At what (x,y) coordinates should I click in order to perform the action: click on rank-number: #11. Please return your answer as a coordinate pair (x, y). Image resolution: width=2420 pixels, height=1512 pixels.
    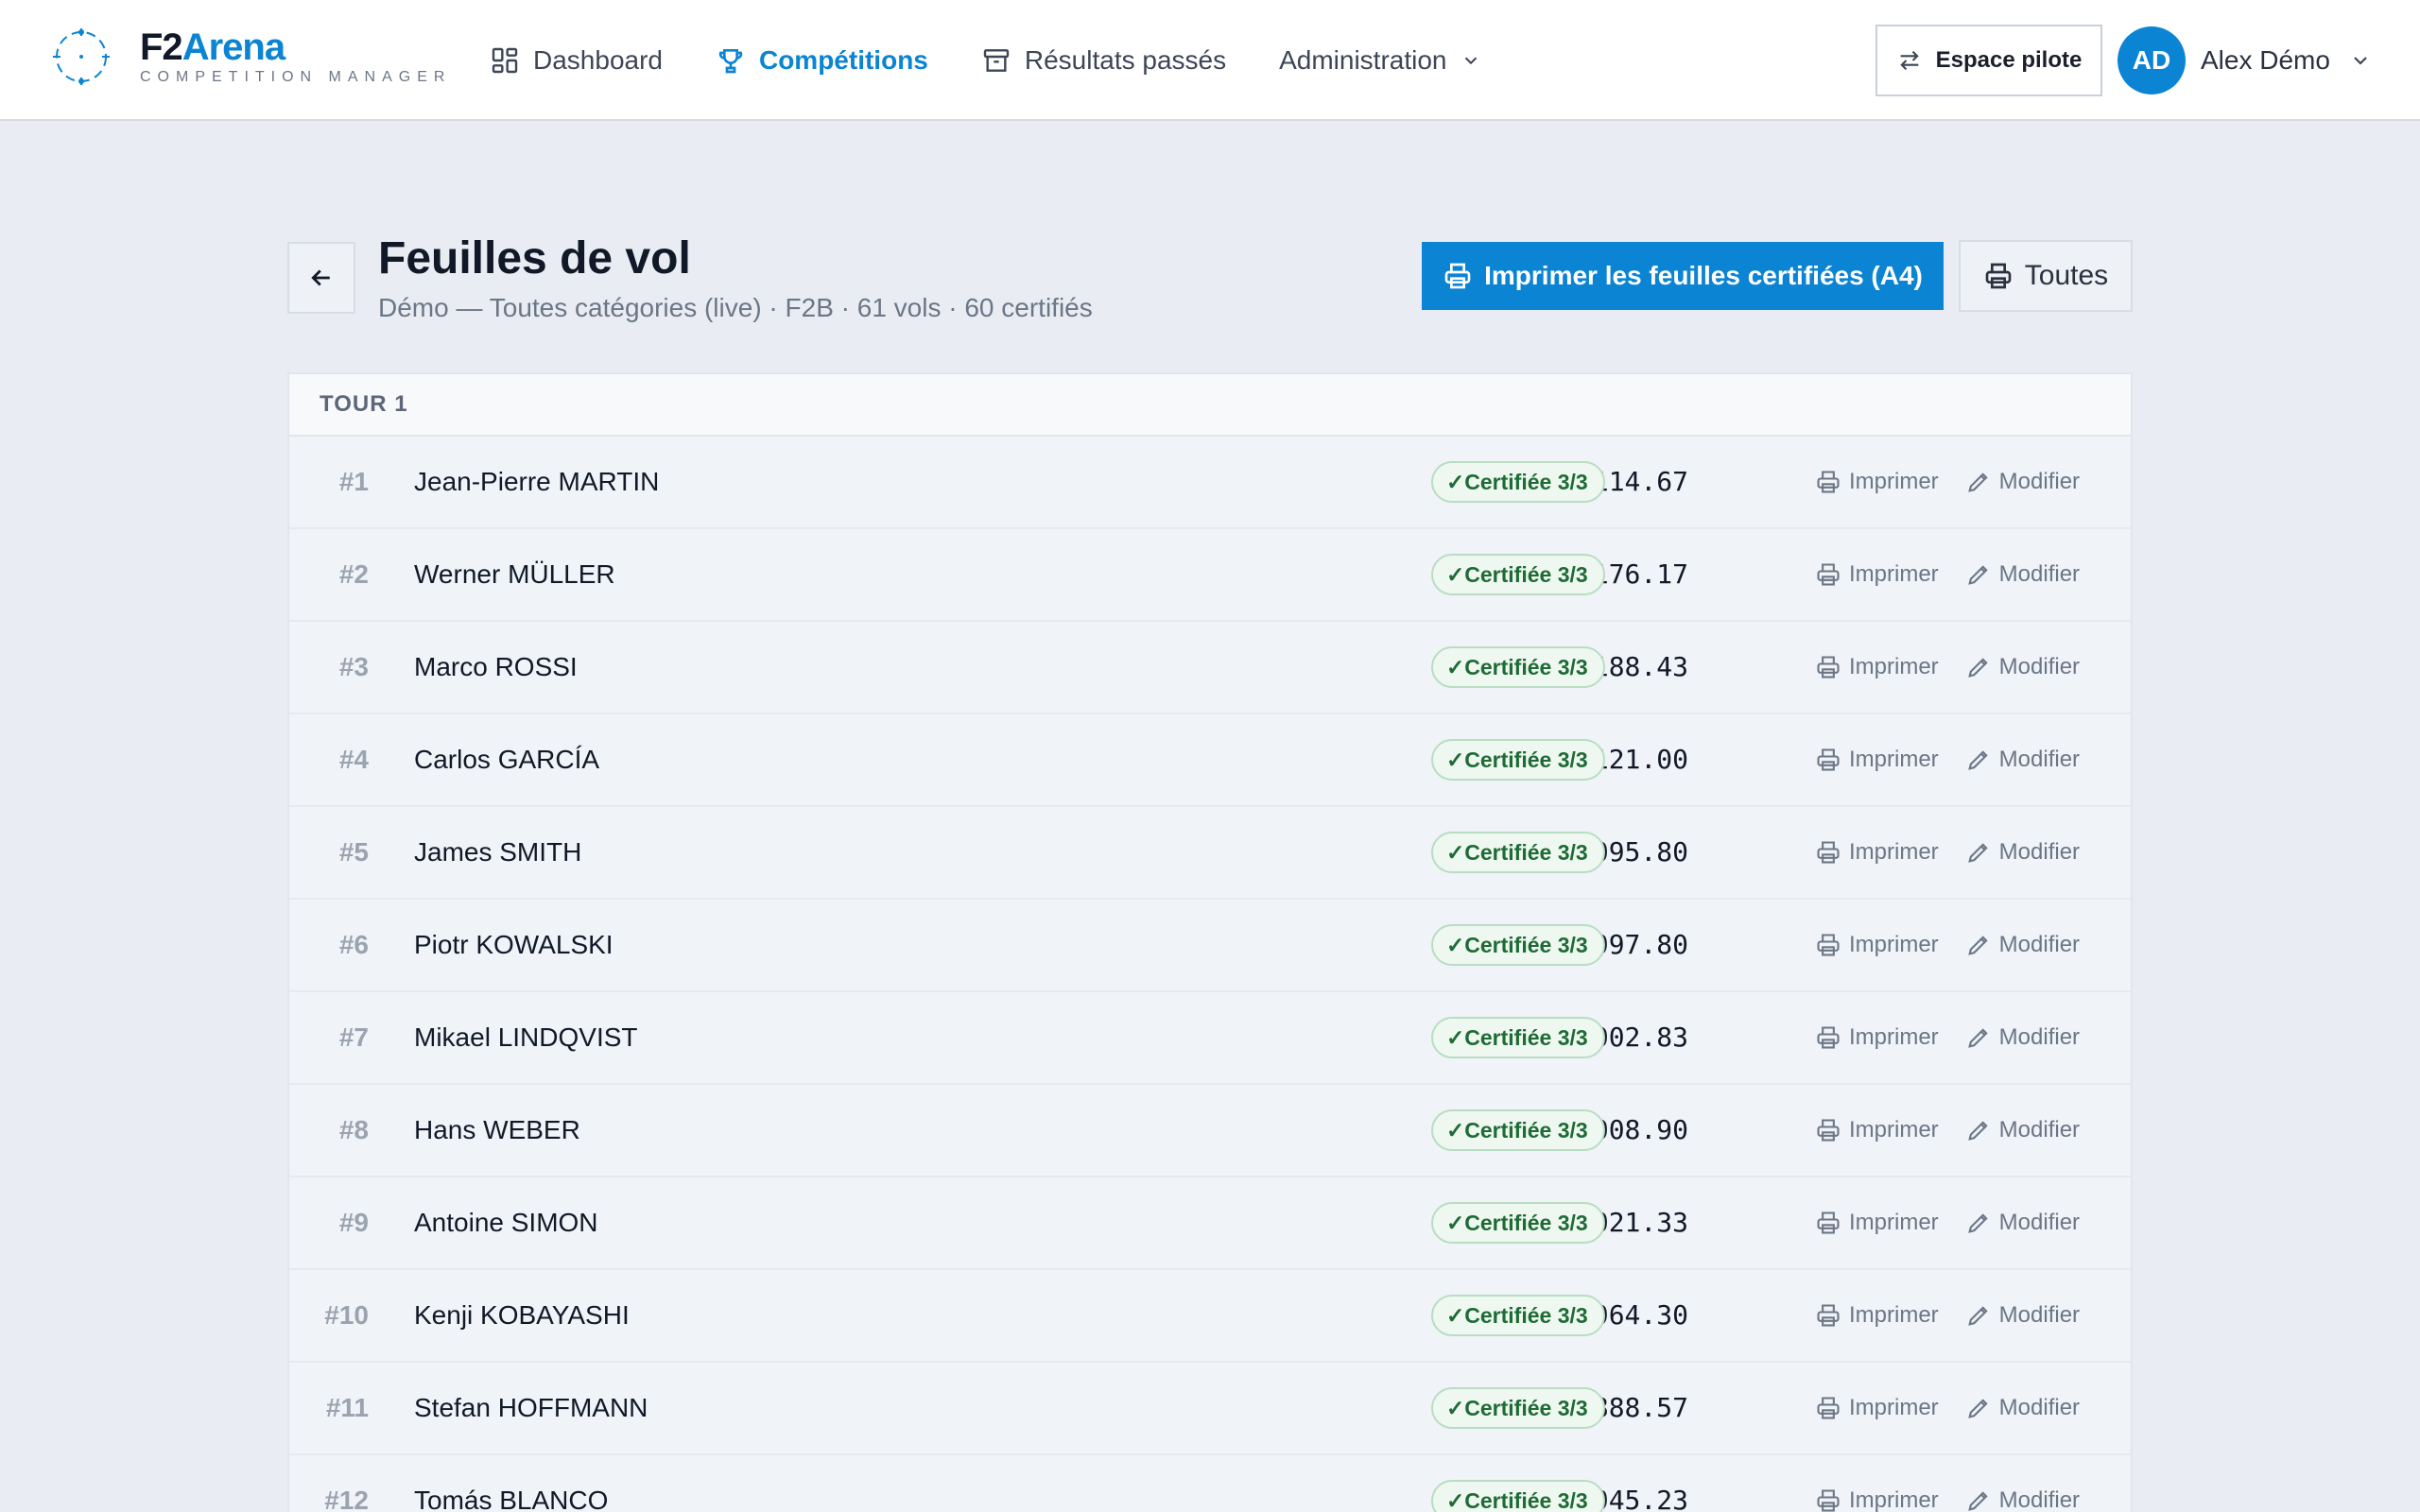
    Looking at the image, I should click on (347, 1407).